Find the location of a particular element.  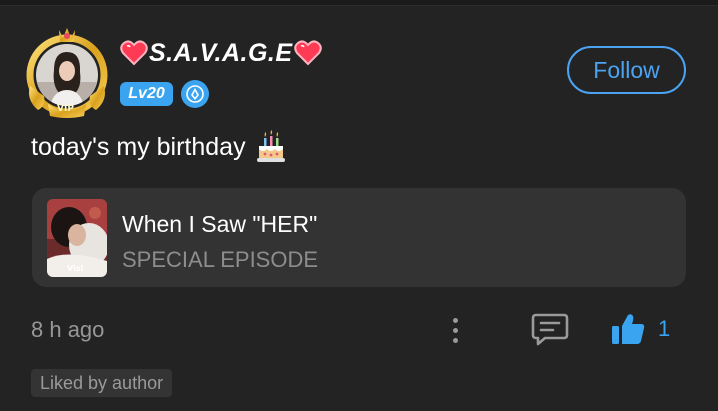

top-divider is located at coordinates (359, 3).